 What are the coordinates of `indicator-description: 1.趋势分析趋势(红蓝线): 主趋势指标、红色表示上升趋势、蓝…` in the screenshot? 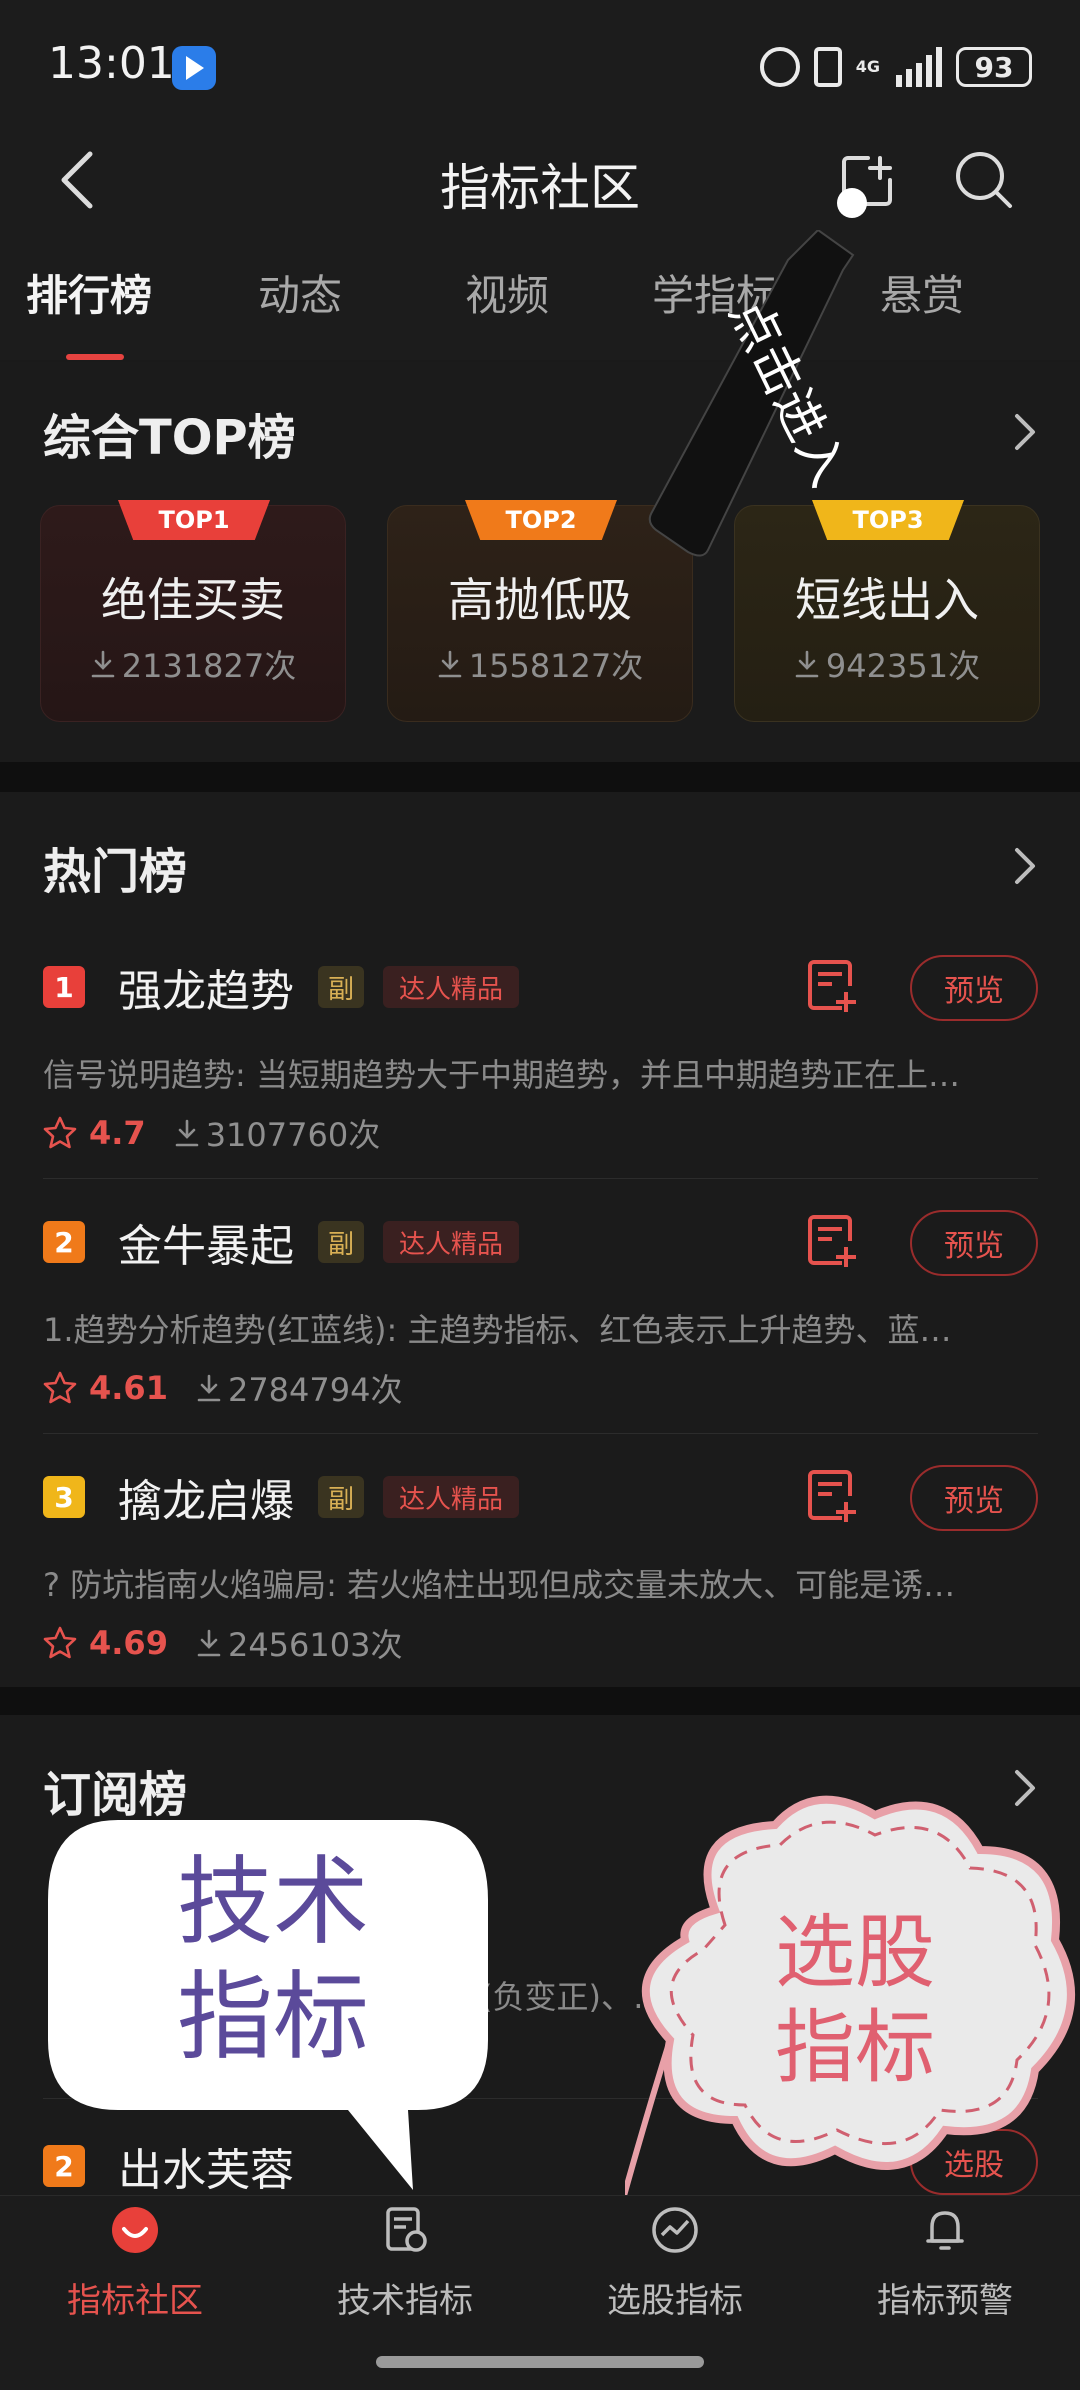 It's located at (497, 1330).